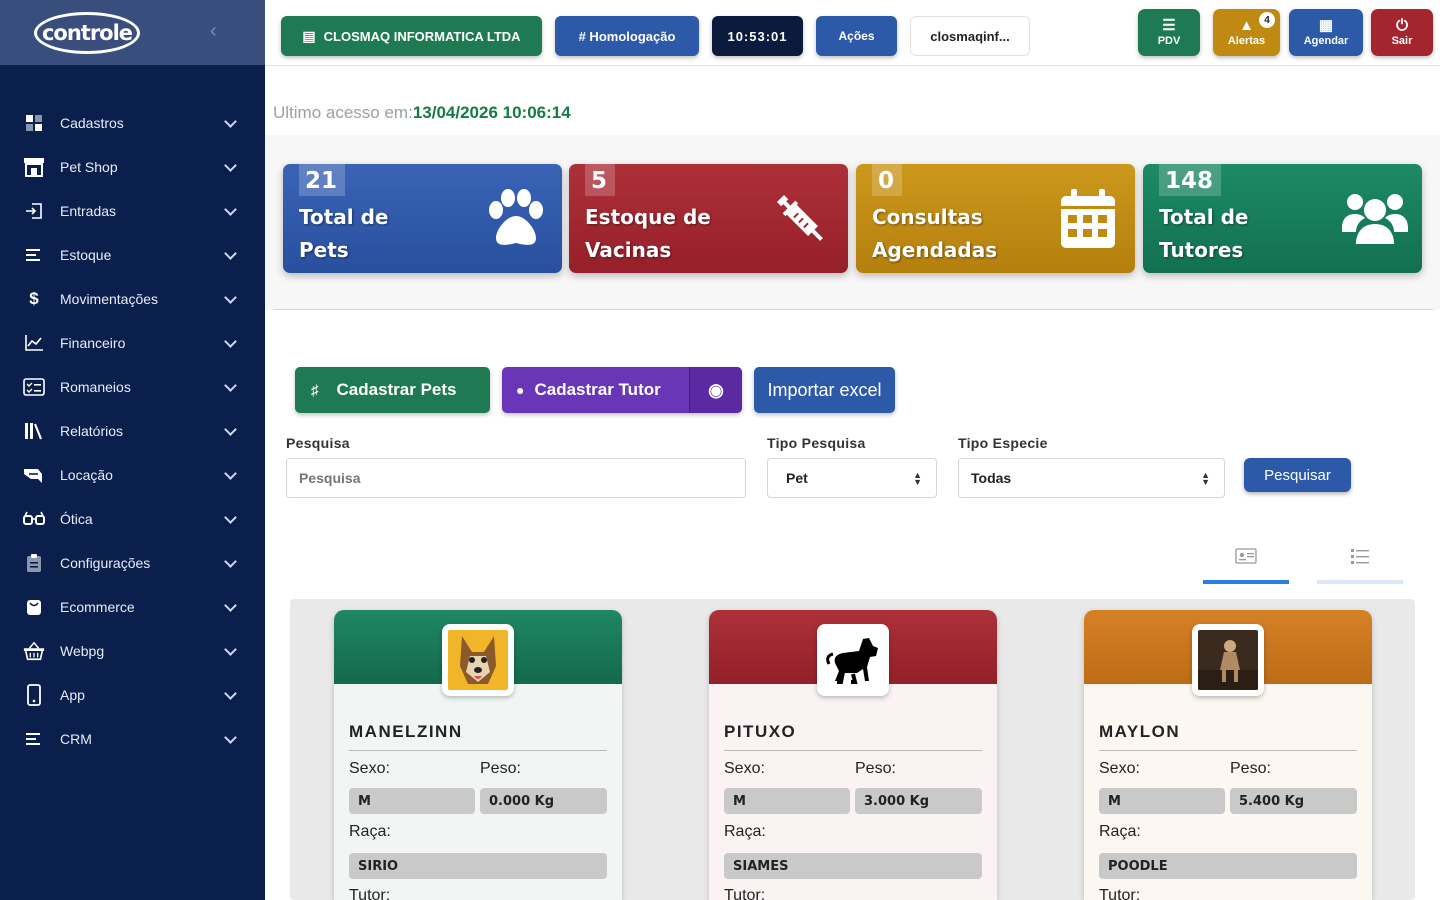  I want to click on search-label: Pesquisa, so click(318, 443).